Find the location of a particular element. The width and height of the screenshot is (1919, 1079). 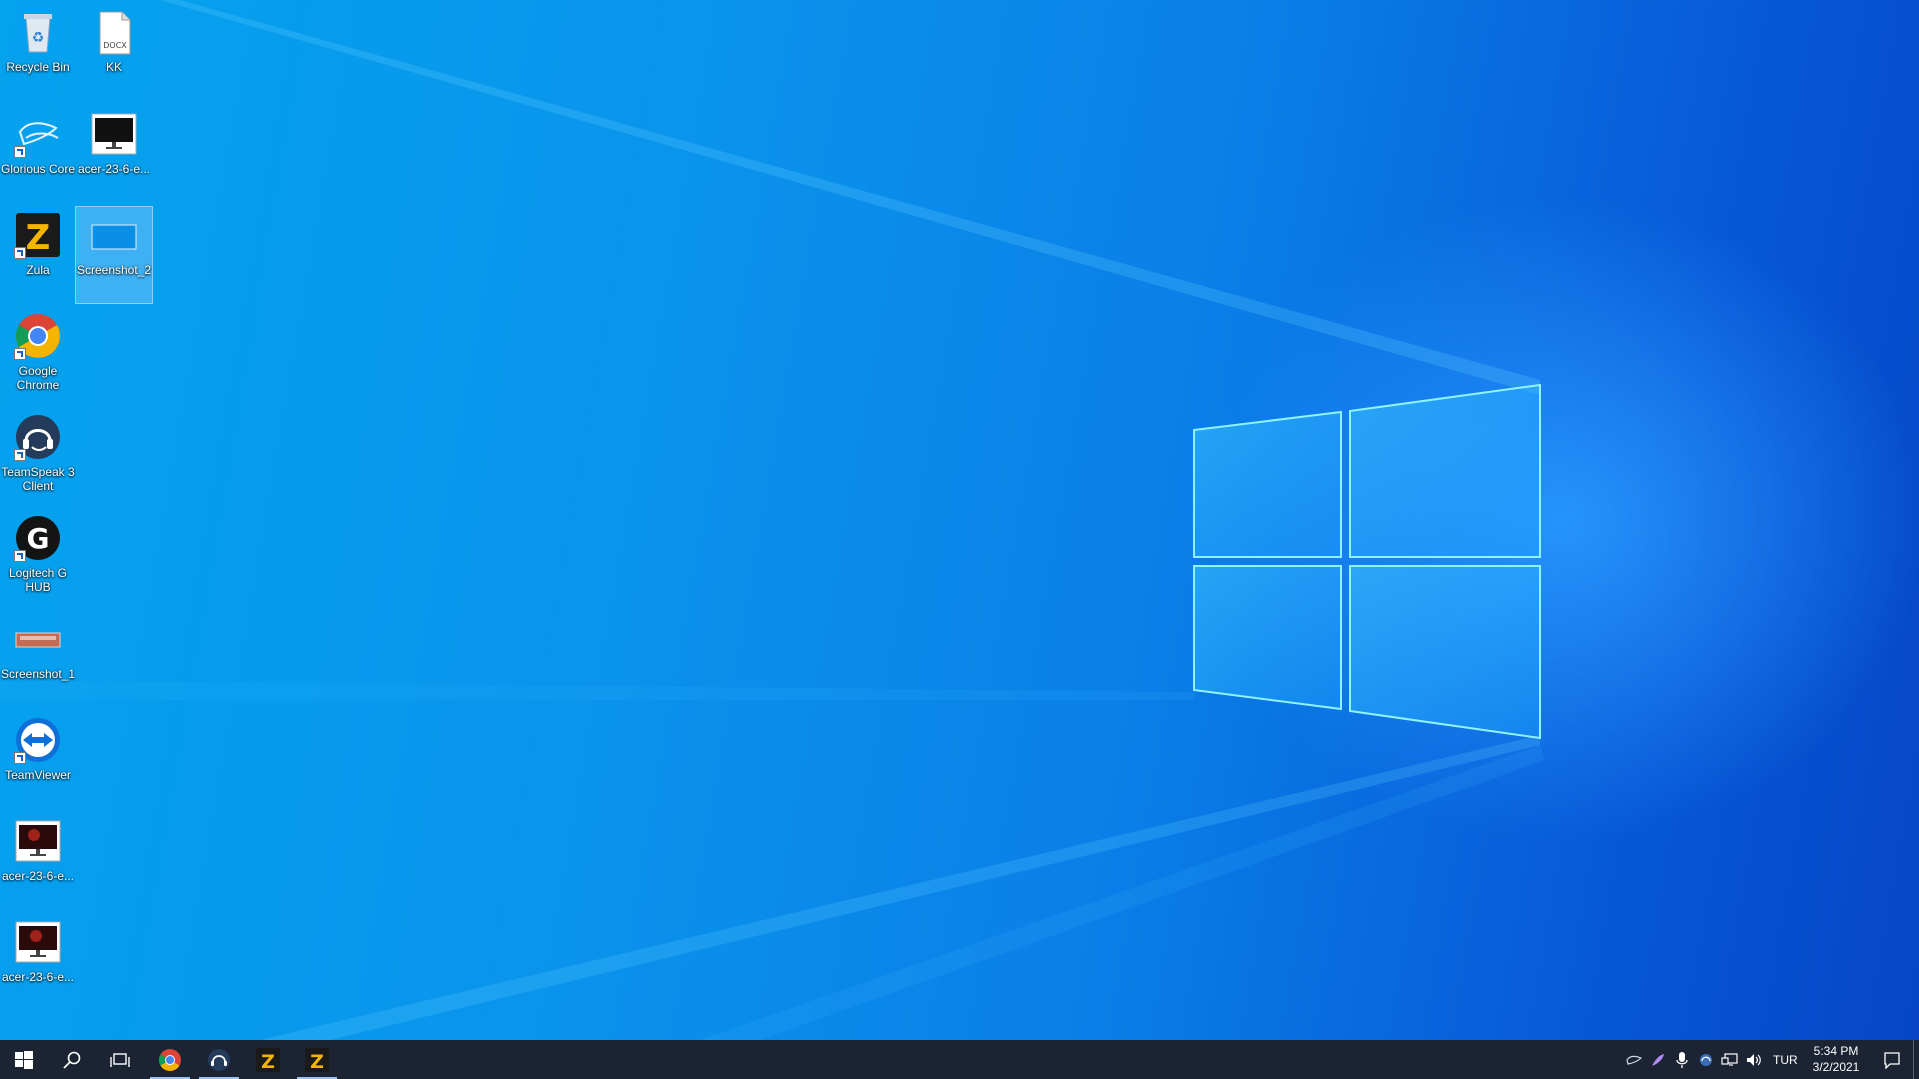

taskbar-chrome-button is located at coordinates (170, 1059).